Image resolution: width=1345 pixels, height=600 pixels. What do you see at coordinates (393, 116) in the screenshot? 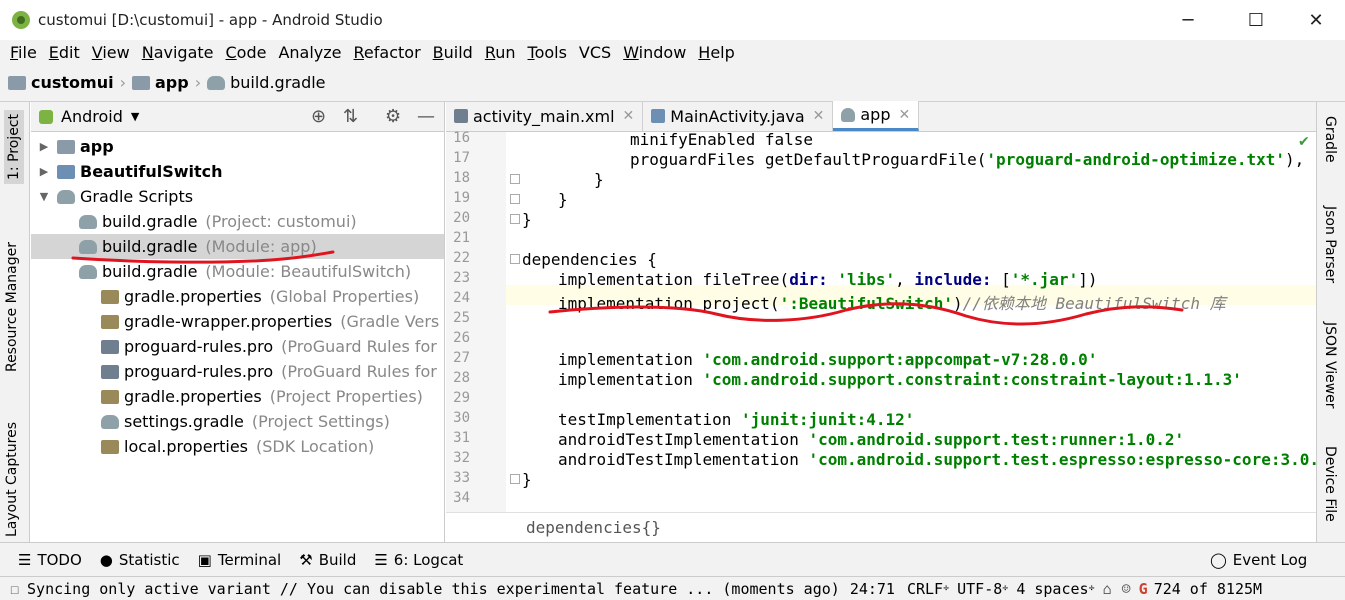
I see `gear-icon: ⚙` at bounding box center [393, 116].